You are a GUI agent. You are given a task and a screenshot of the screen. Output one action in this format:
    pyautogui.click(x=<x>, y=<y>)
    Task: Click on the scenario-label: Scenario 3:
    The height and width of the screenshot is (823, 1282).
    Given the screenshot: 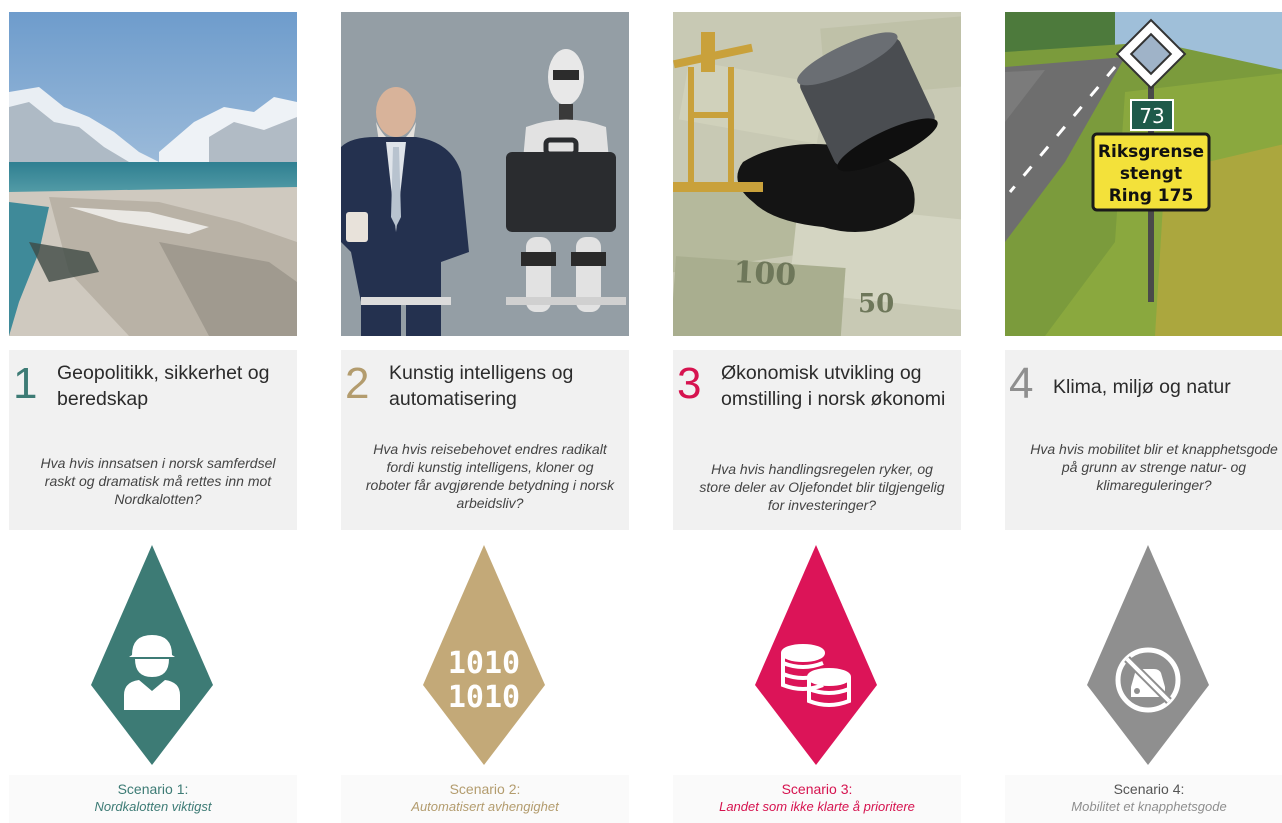 What is the action you would take?
    pyautogui.click(x=817, y=789)
    